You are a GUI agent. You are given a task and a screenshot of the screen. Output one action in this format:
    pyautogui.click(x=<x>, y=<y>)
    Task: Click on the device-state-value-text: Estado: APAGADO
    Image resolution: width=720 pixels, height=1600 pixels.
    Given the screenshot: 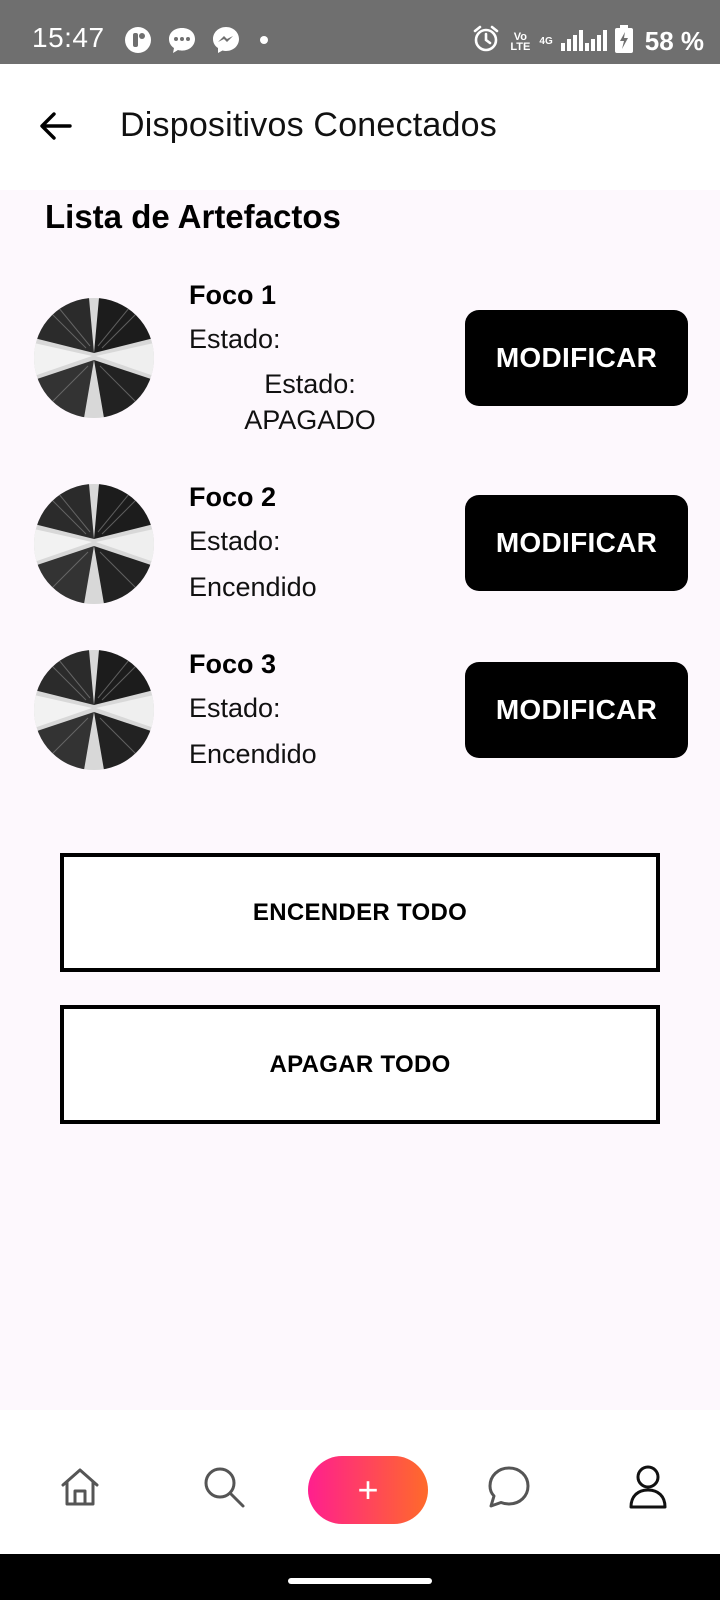 What is the action you would take?
    pyautogui.click(x=310, y=402)
    